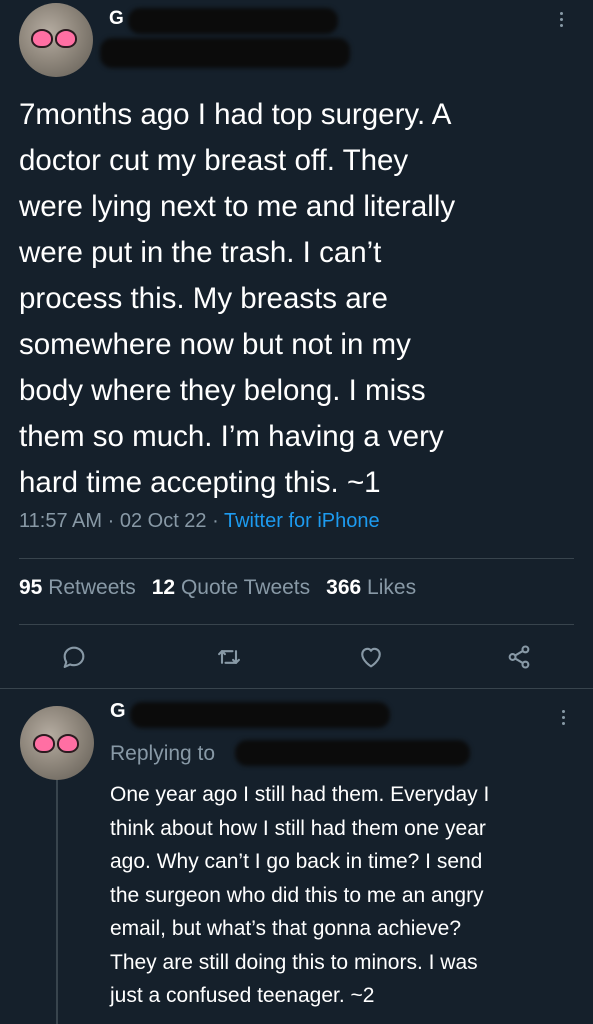 This screenshot has height=1024, width=593. Describe the element at coordinates (302, 521) in the screenshot. I see `tweet-source-link: Twitter for iPhone` at that location.